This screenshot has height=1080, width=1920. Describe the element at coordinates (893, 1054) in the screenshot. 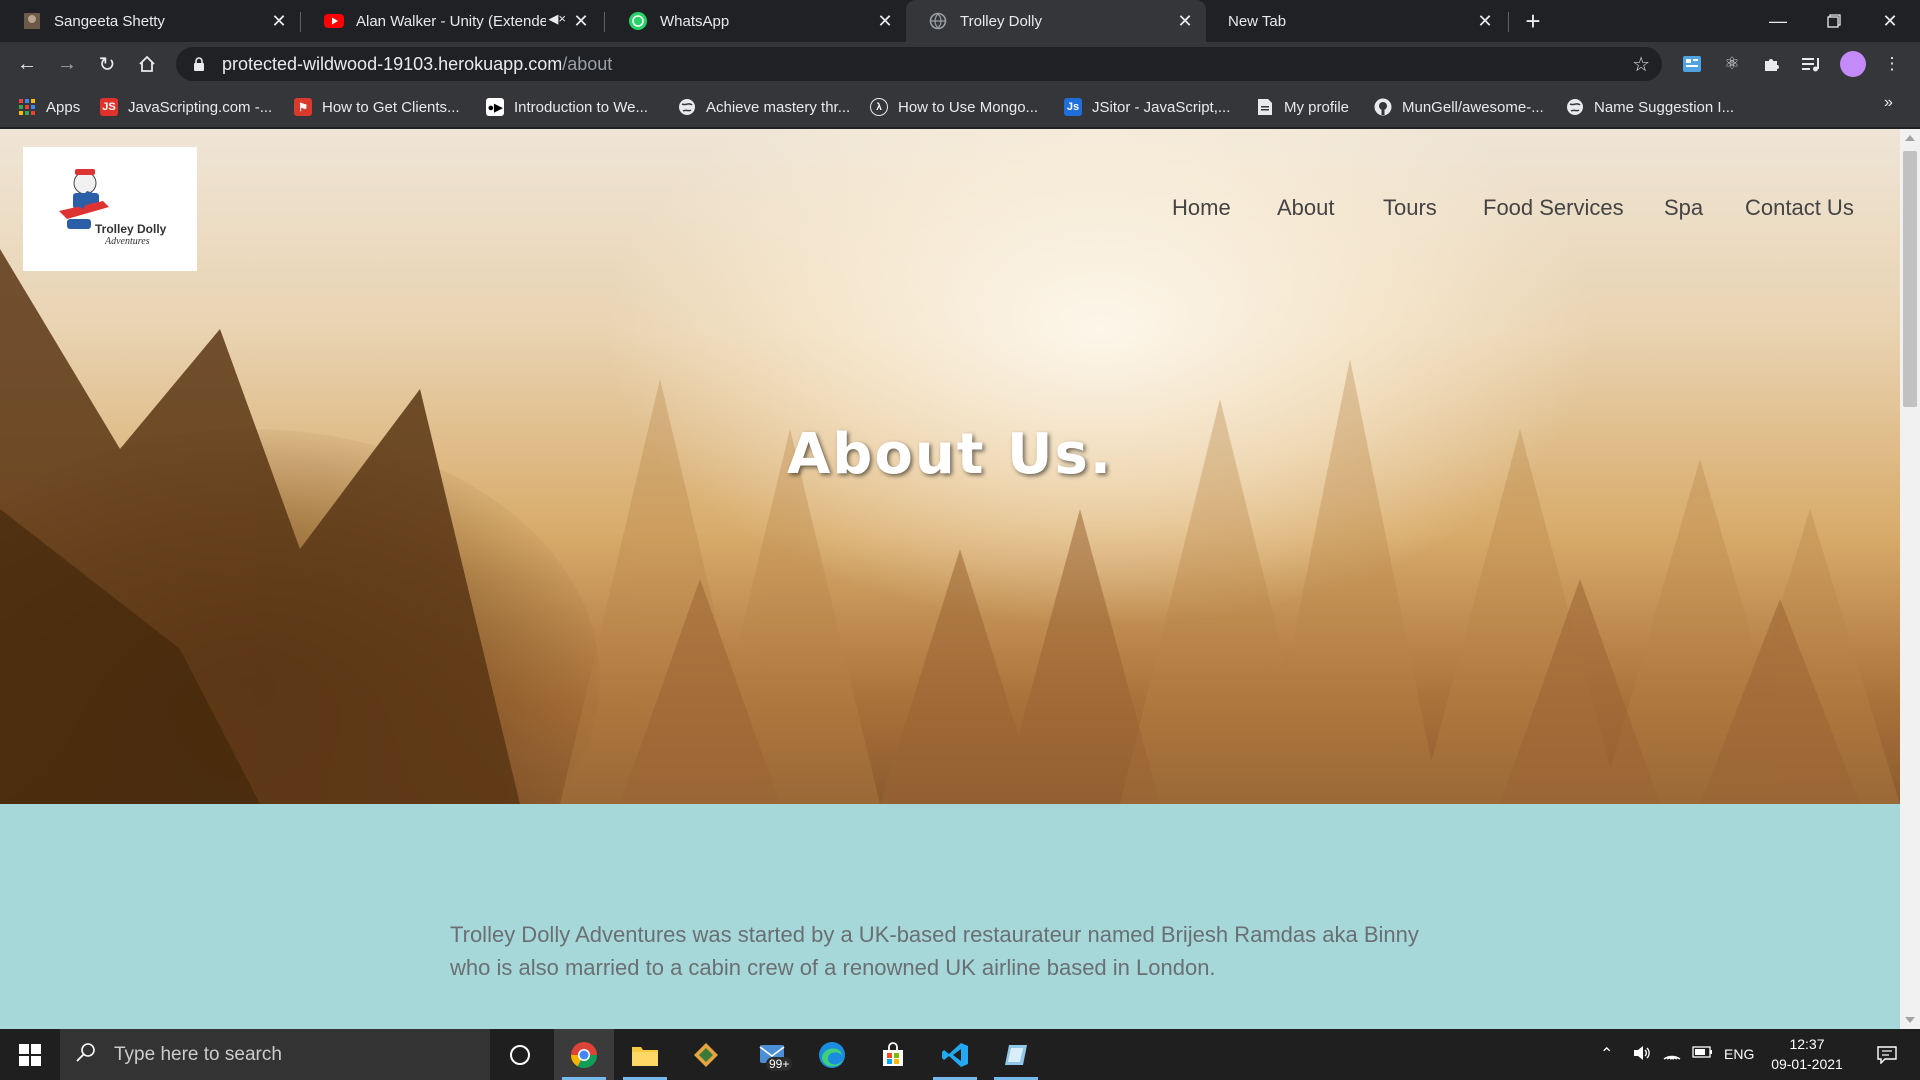

I see `microsoft-store-icon` at that location.